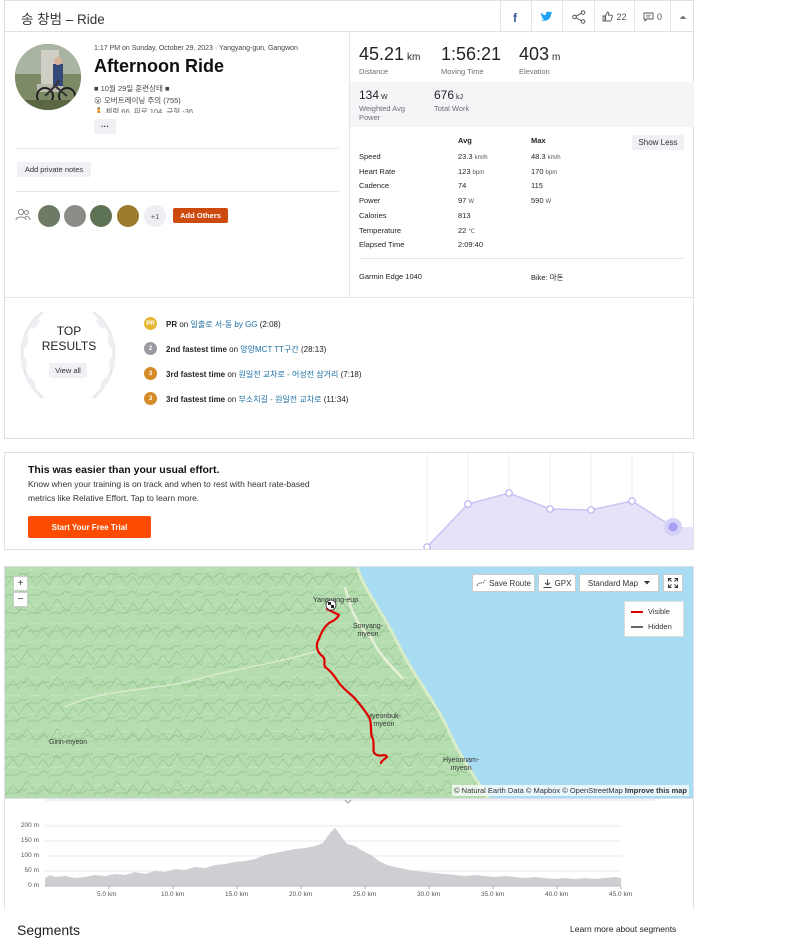 This screenshot has width=800, height=938. What do you see at coordinates (547, 277) in the screenshot?
I see `bike-name: Bike: 마돈` at bounding box center [547, 277].